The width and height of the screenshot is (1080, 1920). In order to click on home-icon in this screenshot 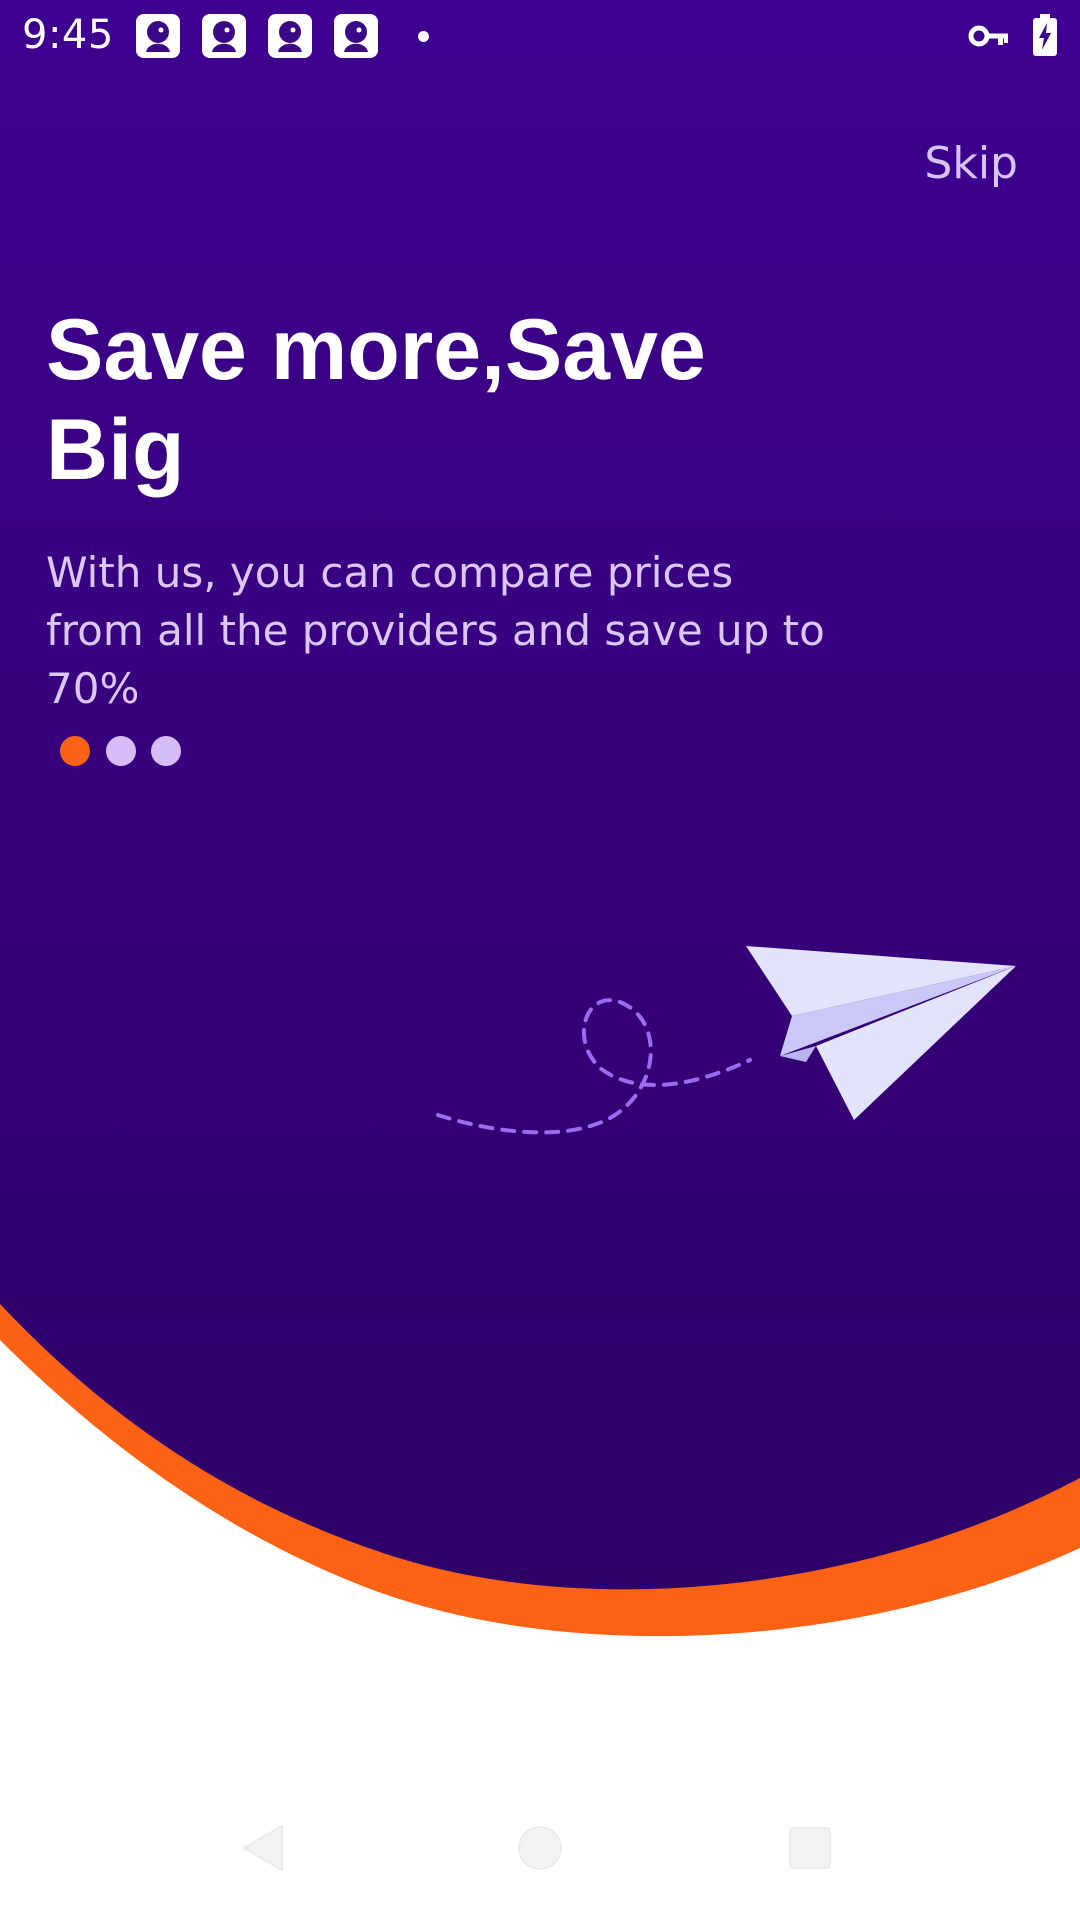, I will do `click(540, 1848)`.